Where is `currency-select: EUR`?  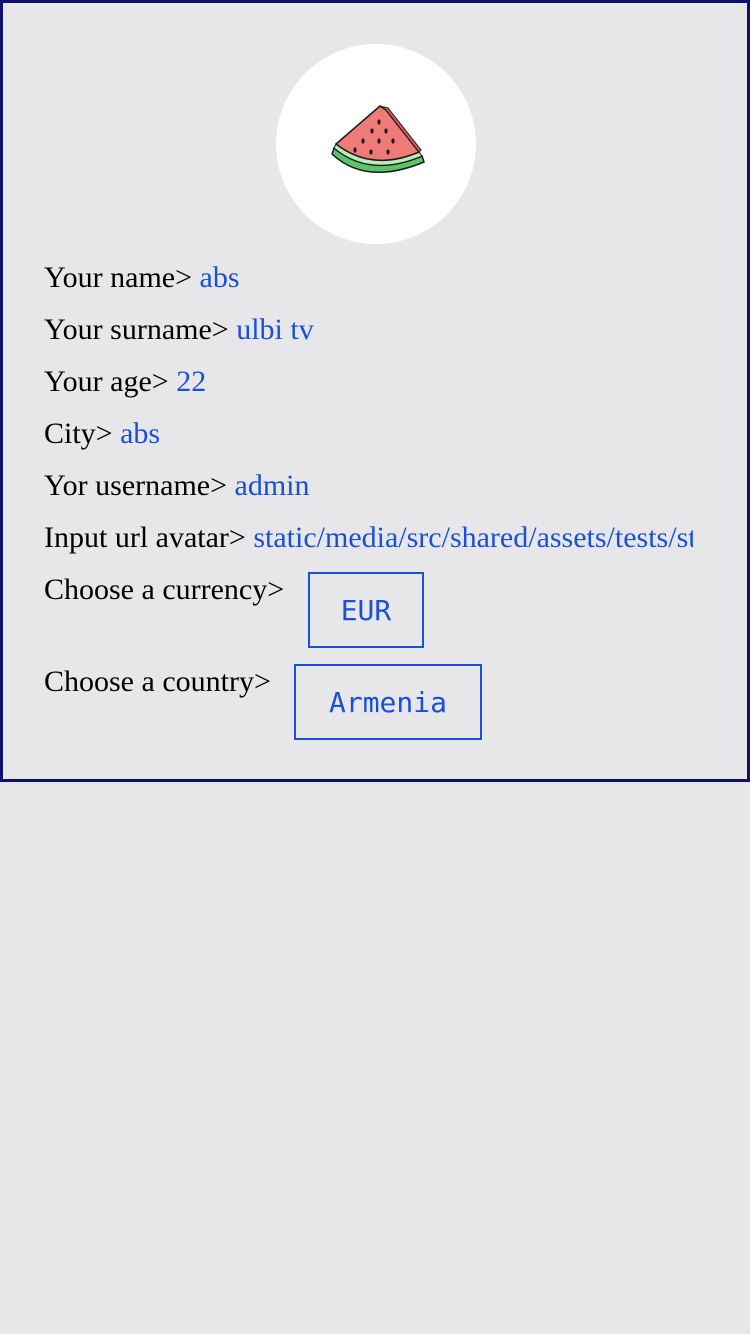 currency-select: EUR is located at coordinates (366, 610).